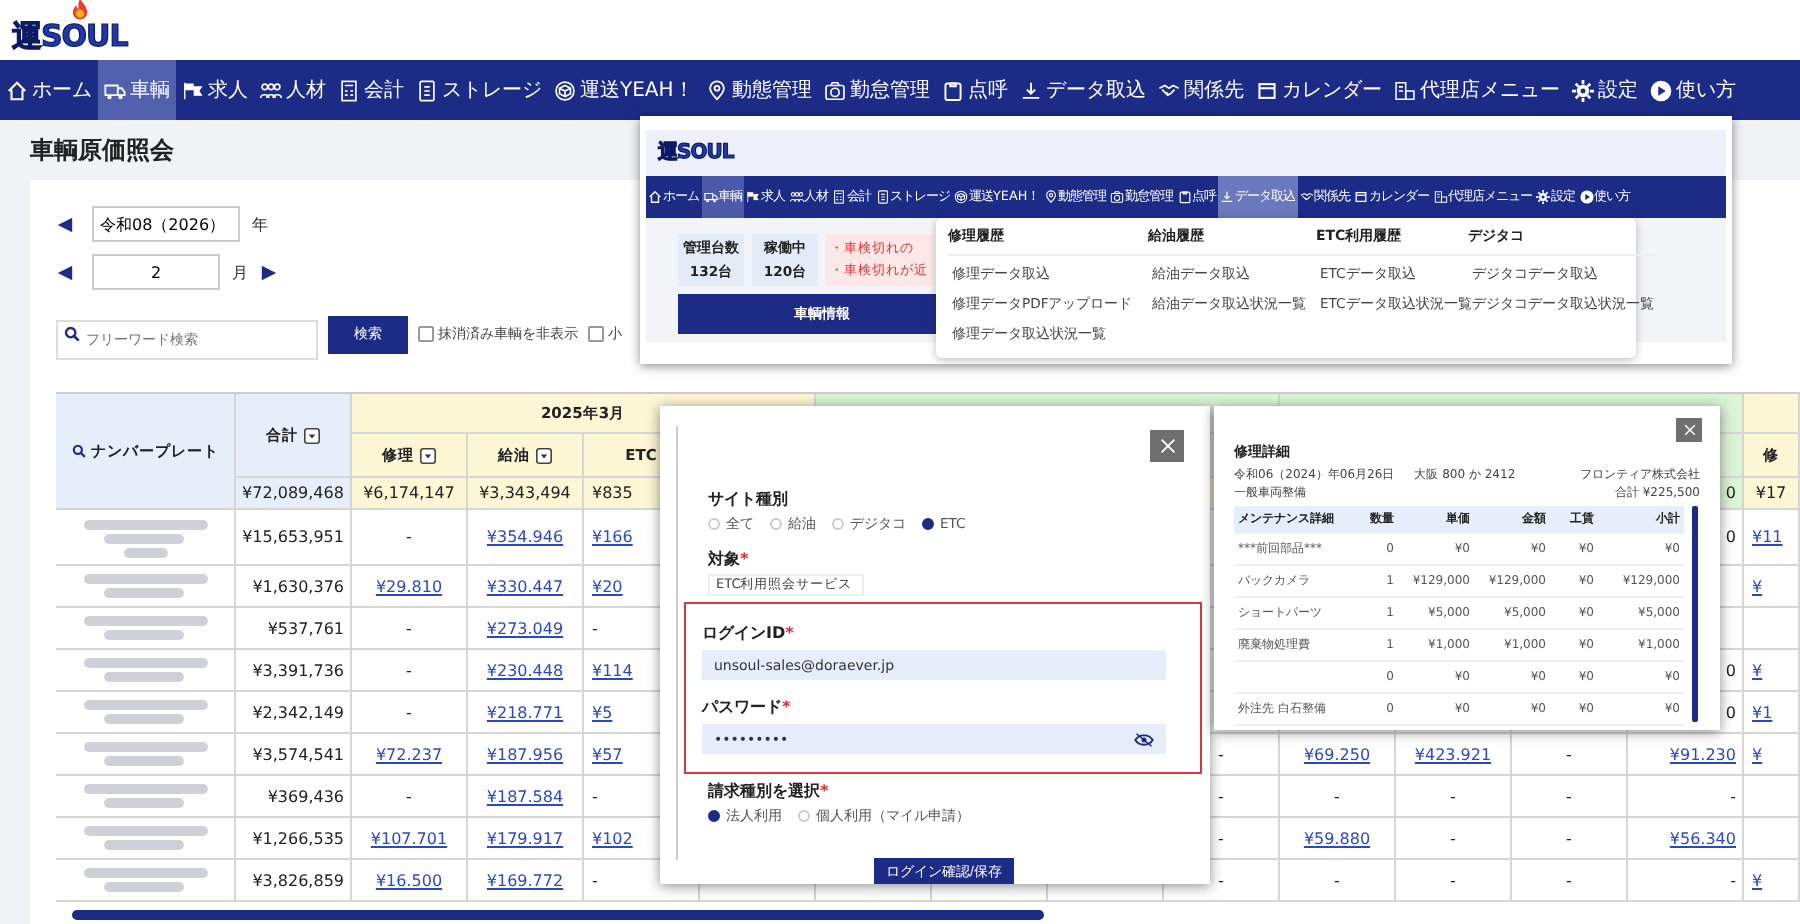 This screenshot has height=924, width=1800. What do you see at coordinates (294, 538) in the screenshot?
I see `table-cell: ¥15,653,951` at bounding box center [294, 538].